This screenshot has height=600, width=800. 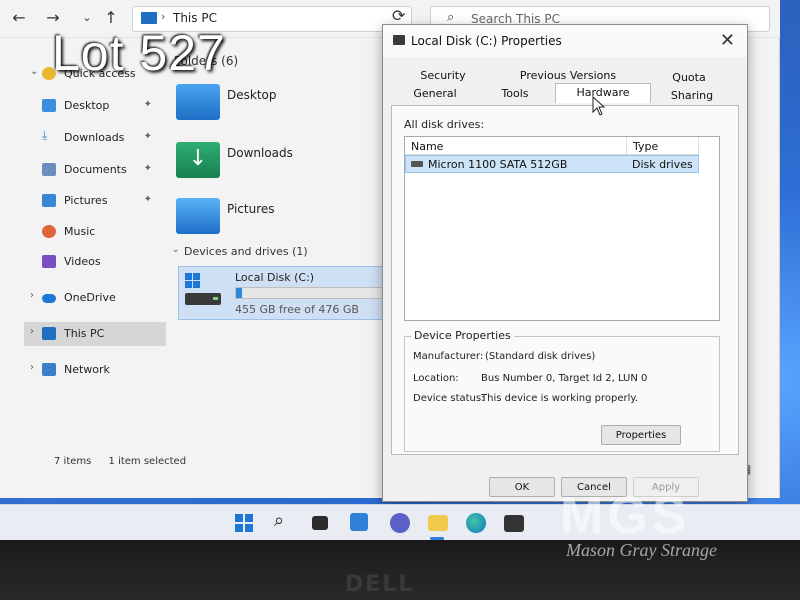 I want to click on sidebar-item-pictures: Pictures ✦, so click(x=95, y=201).